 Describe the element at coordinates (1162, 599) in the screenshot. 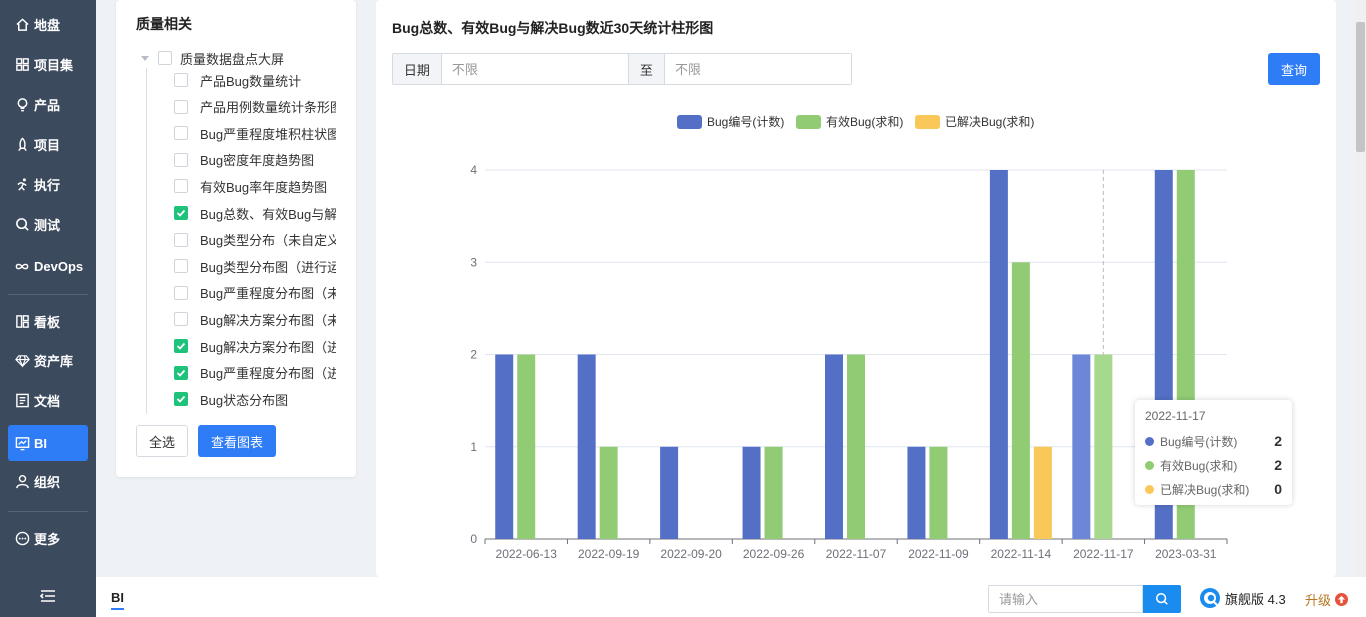

I see `search-button` at that location.